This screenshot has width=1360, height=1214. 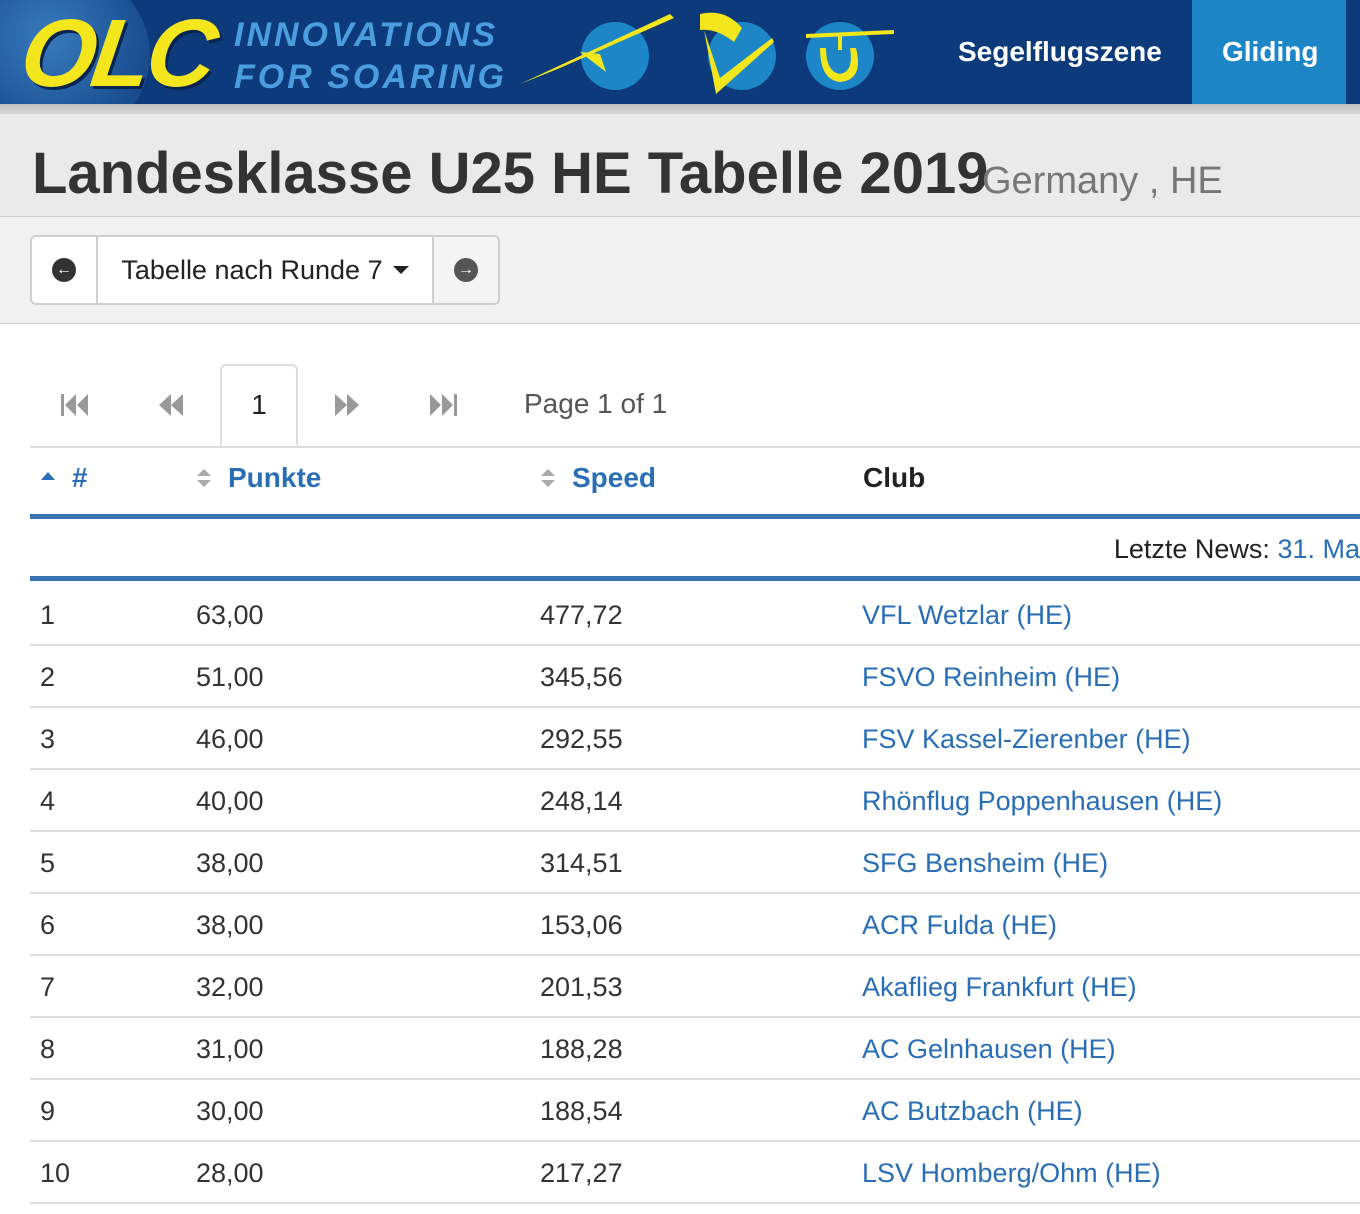 I want to click on table-row: 6 38,00 153,06 ACR Fulda (HE), so click(x=695, y=925).